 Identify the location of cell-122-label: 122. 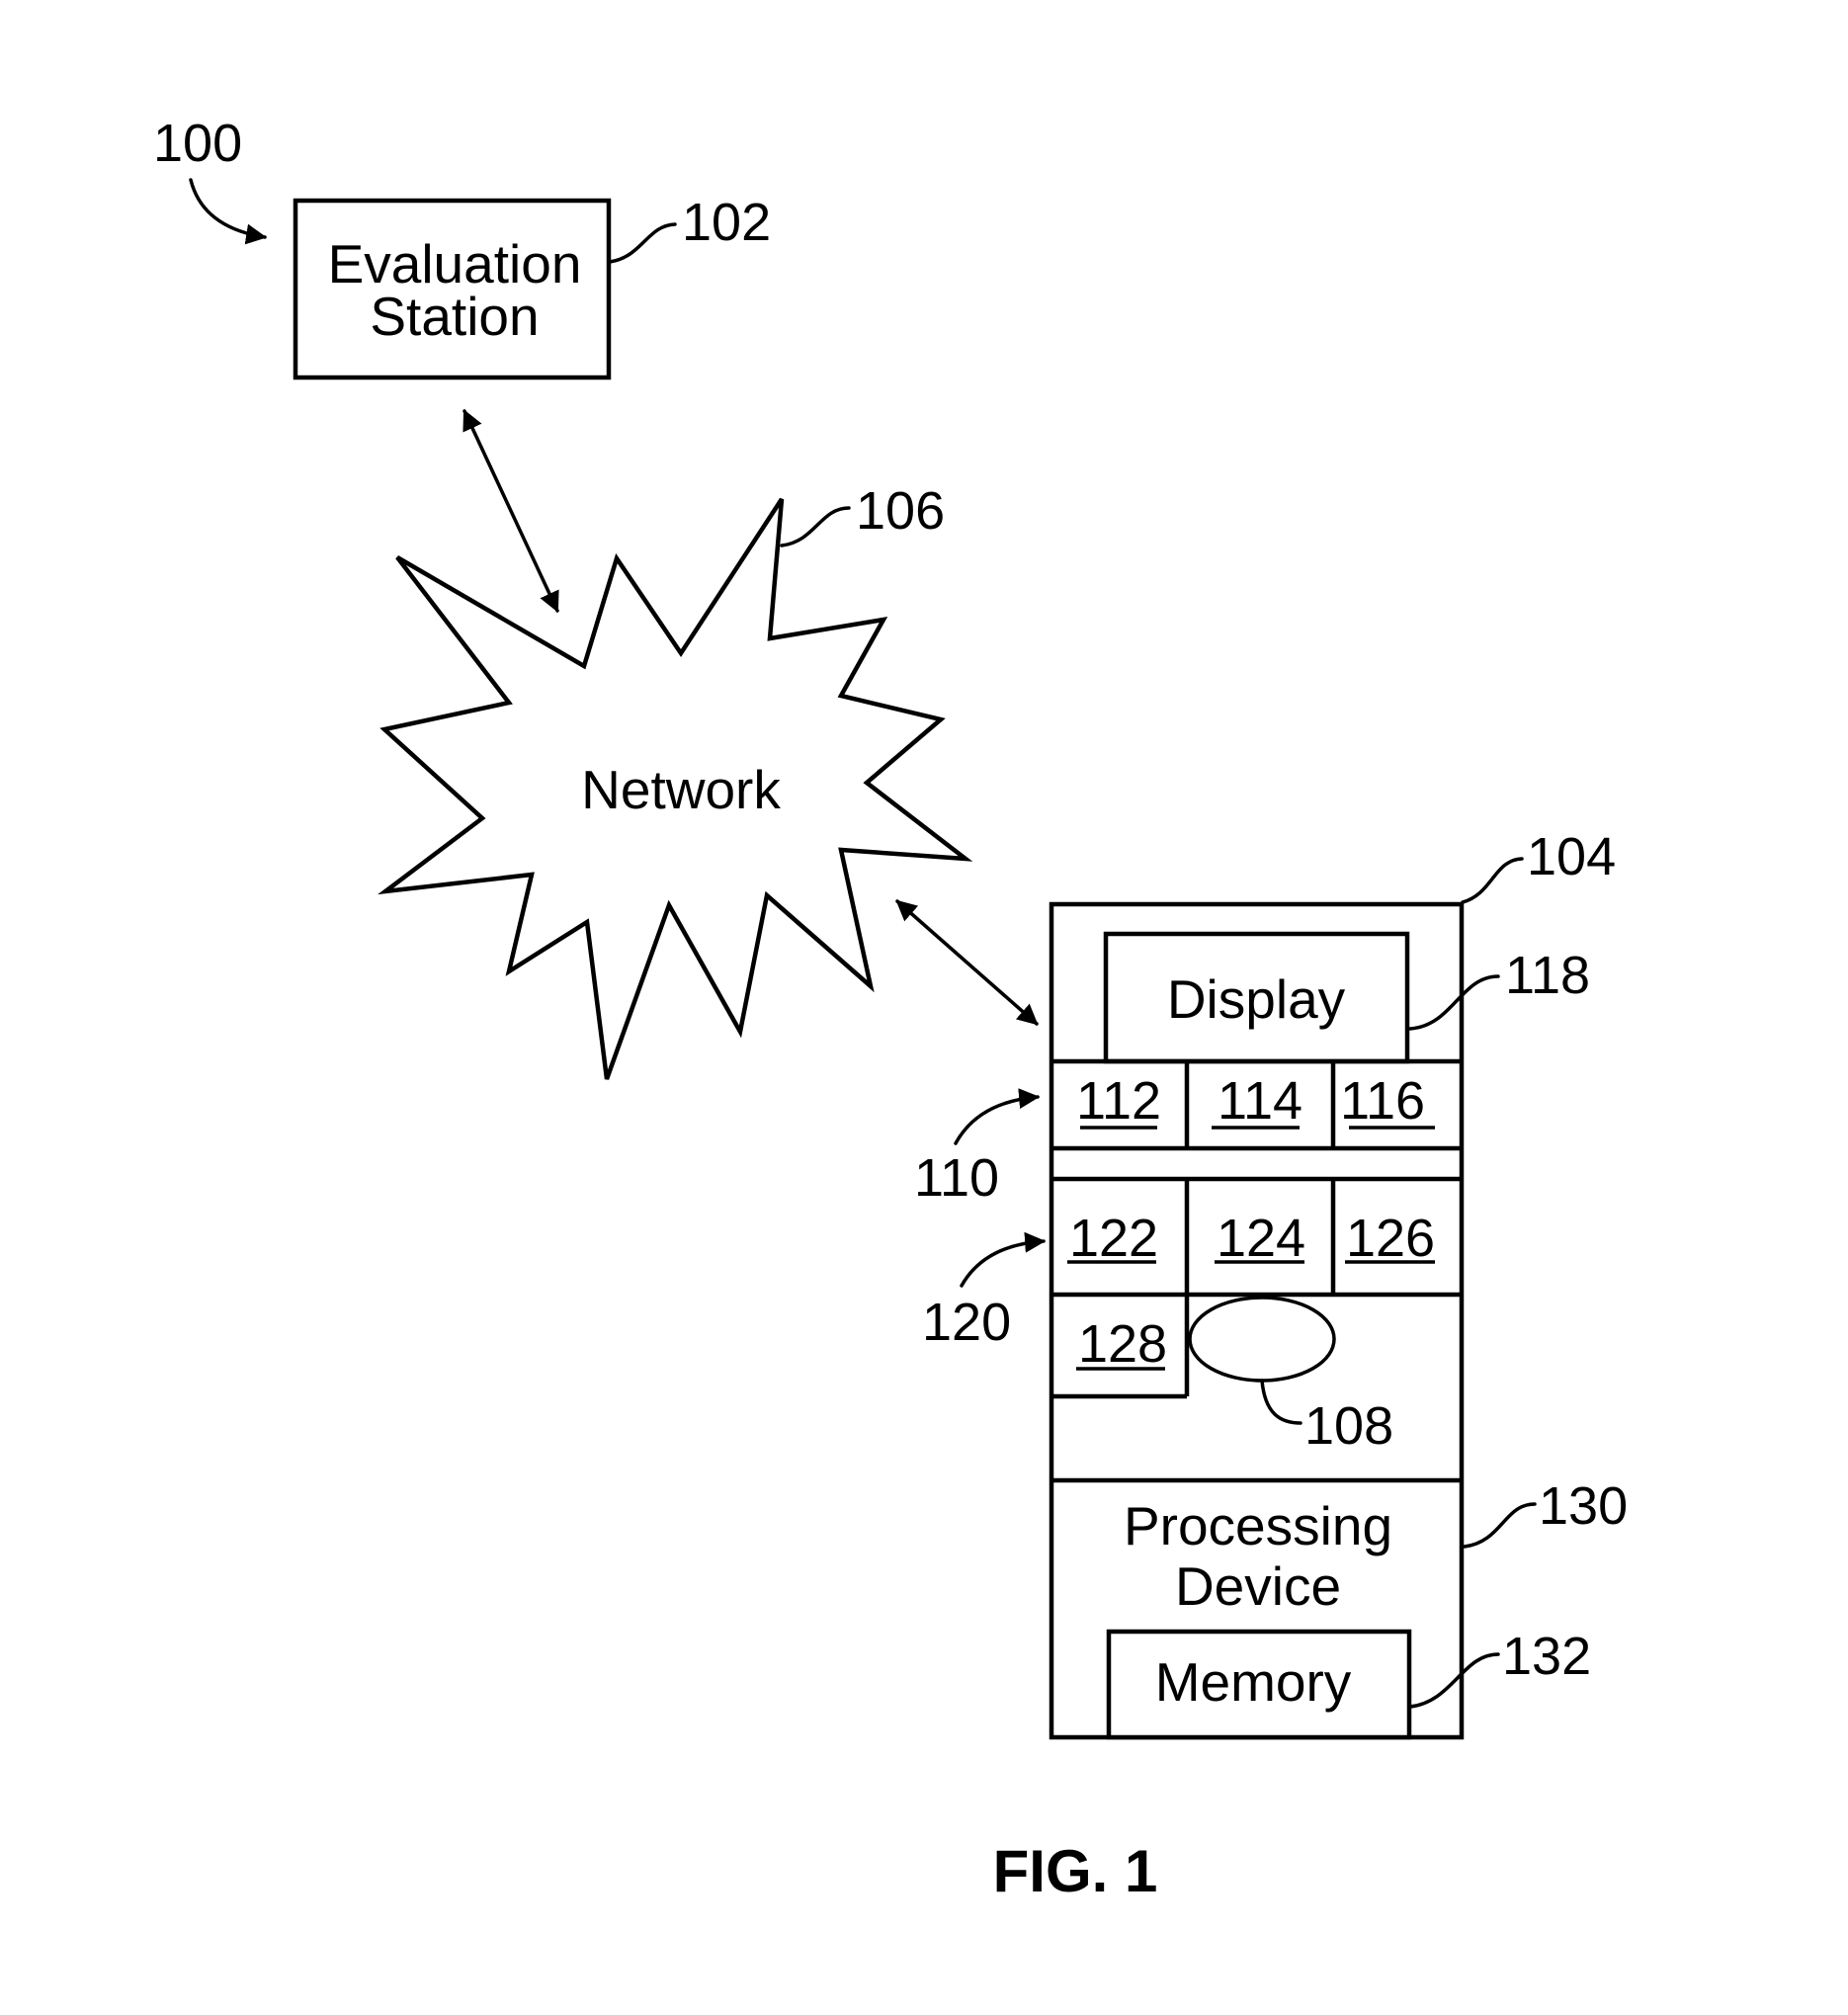
(1113, 1238).